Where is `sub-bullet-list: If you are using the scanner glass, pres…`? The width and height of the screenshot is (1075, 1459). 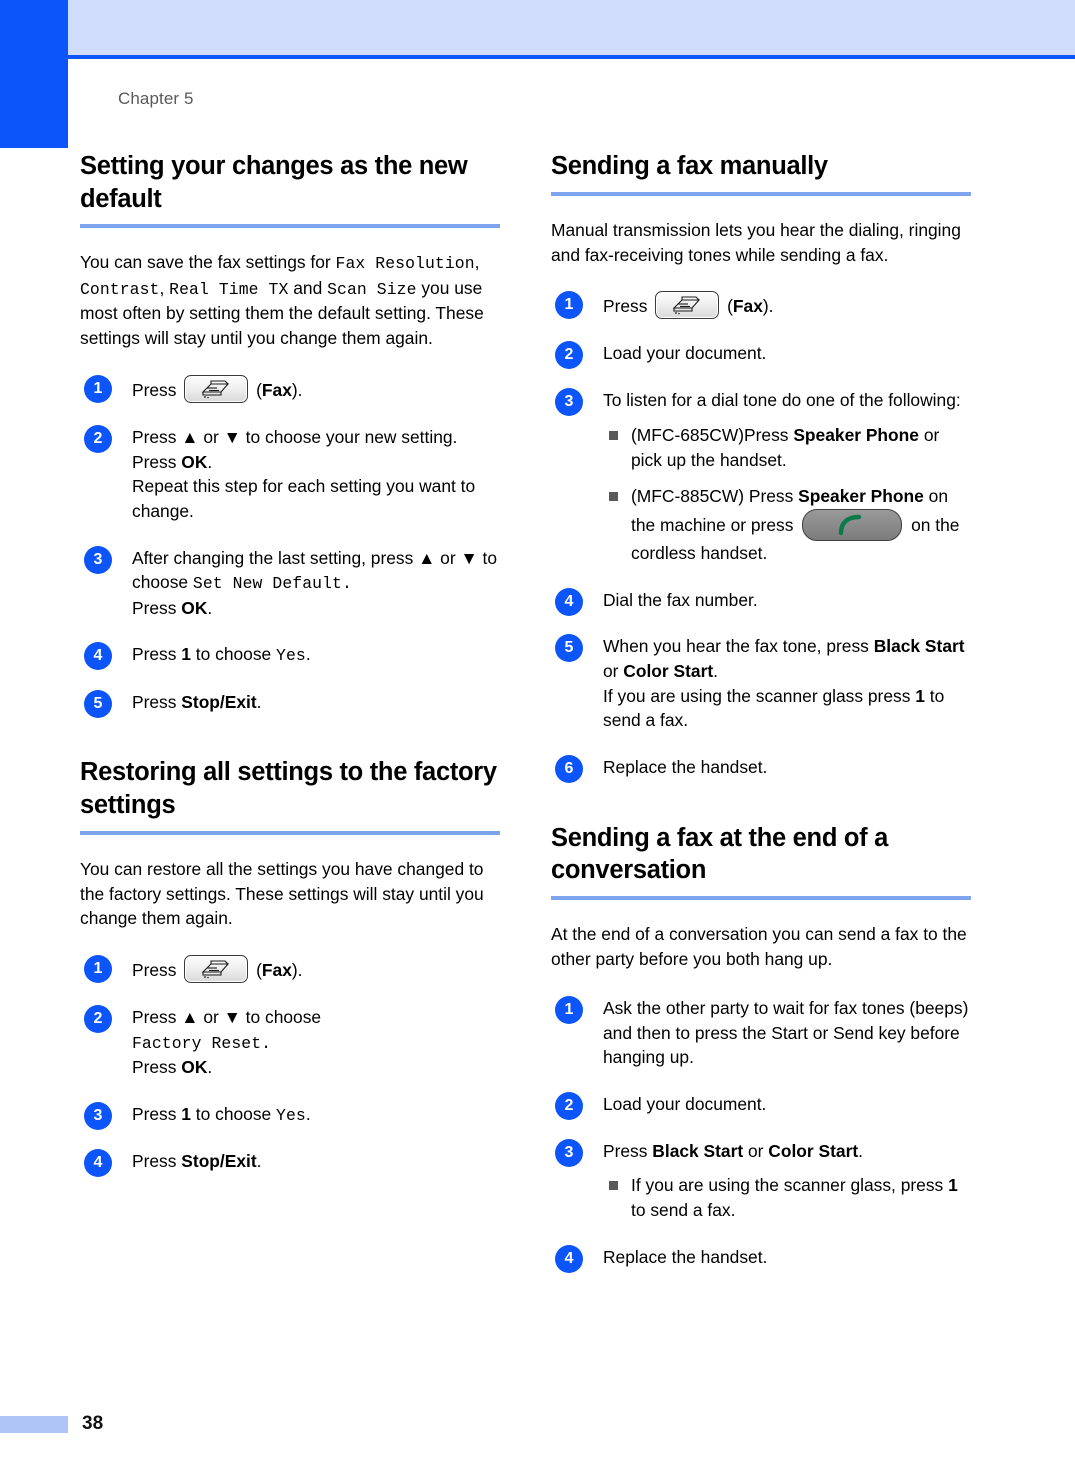
sub-bullet-list: If you are using the scanner glass, pres… is located at coordinates (787, 1197).